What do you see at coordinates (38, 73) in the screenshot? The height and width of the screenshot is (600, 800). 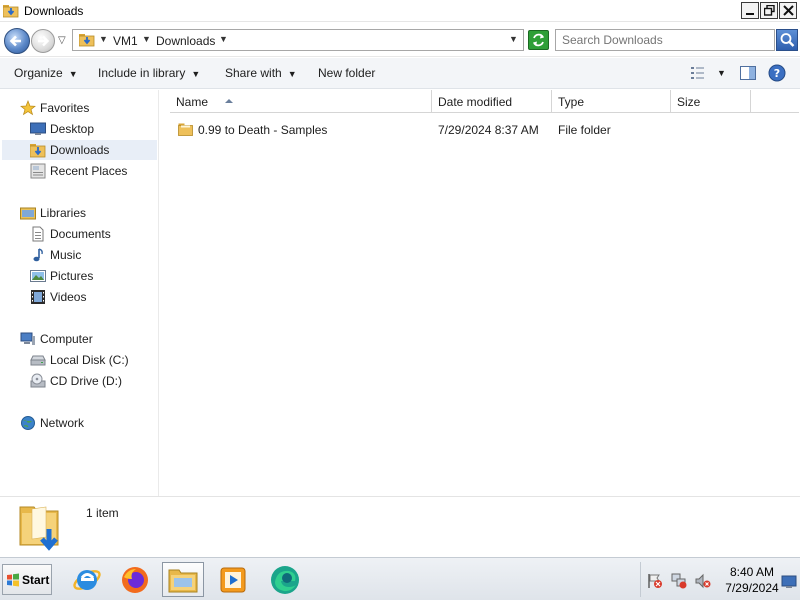 I see `organize-label: Organize` at bounding box center [38, 73].